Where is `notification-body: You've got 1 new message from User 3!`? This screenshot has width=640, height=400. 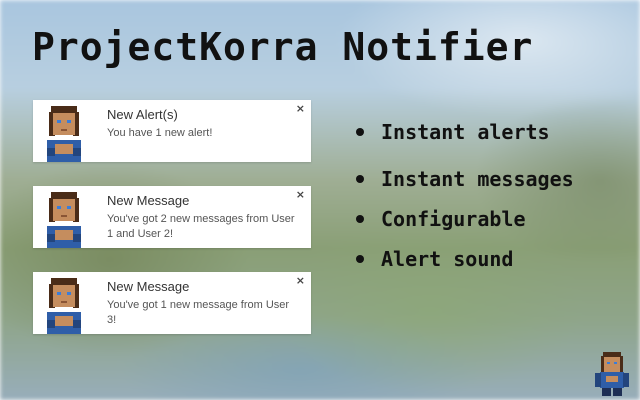
notification-body: You've got 1 new message from User 3! is located at coordinates (198, 312).